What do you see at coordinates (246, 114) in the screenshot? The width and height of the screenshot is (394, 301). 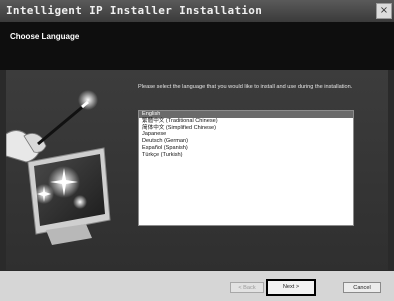 I see `language-option: English` at bounding box center [246, 114].